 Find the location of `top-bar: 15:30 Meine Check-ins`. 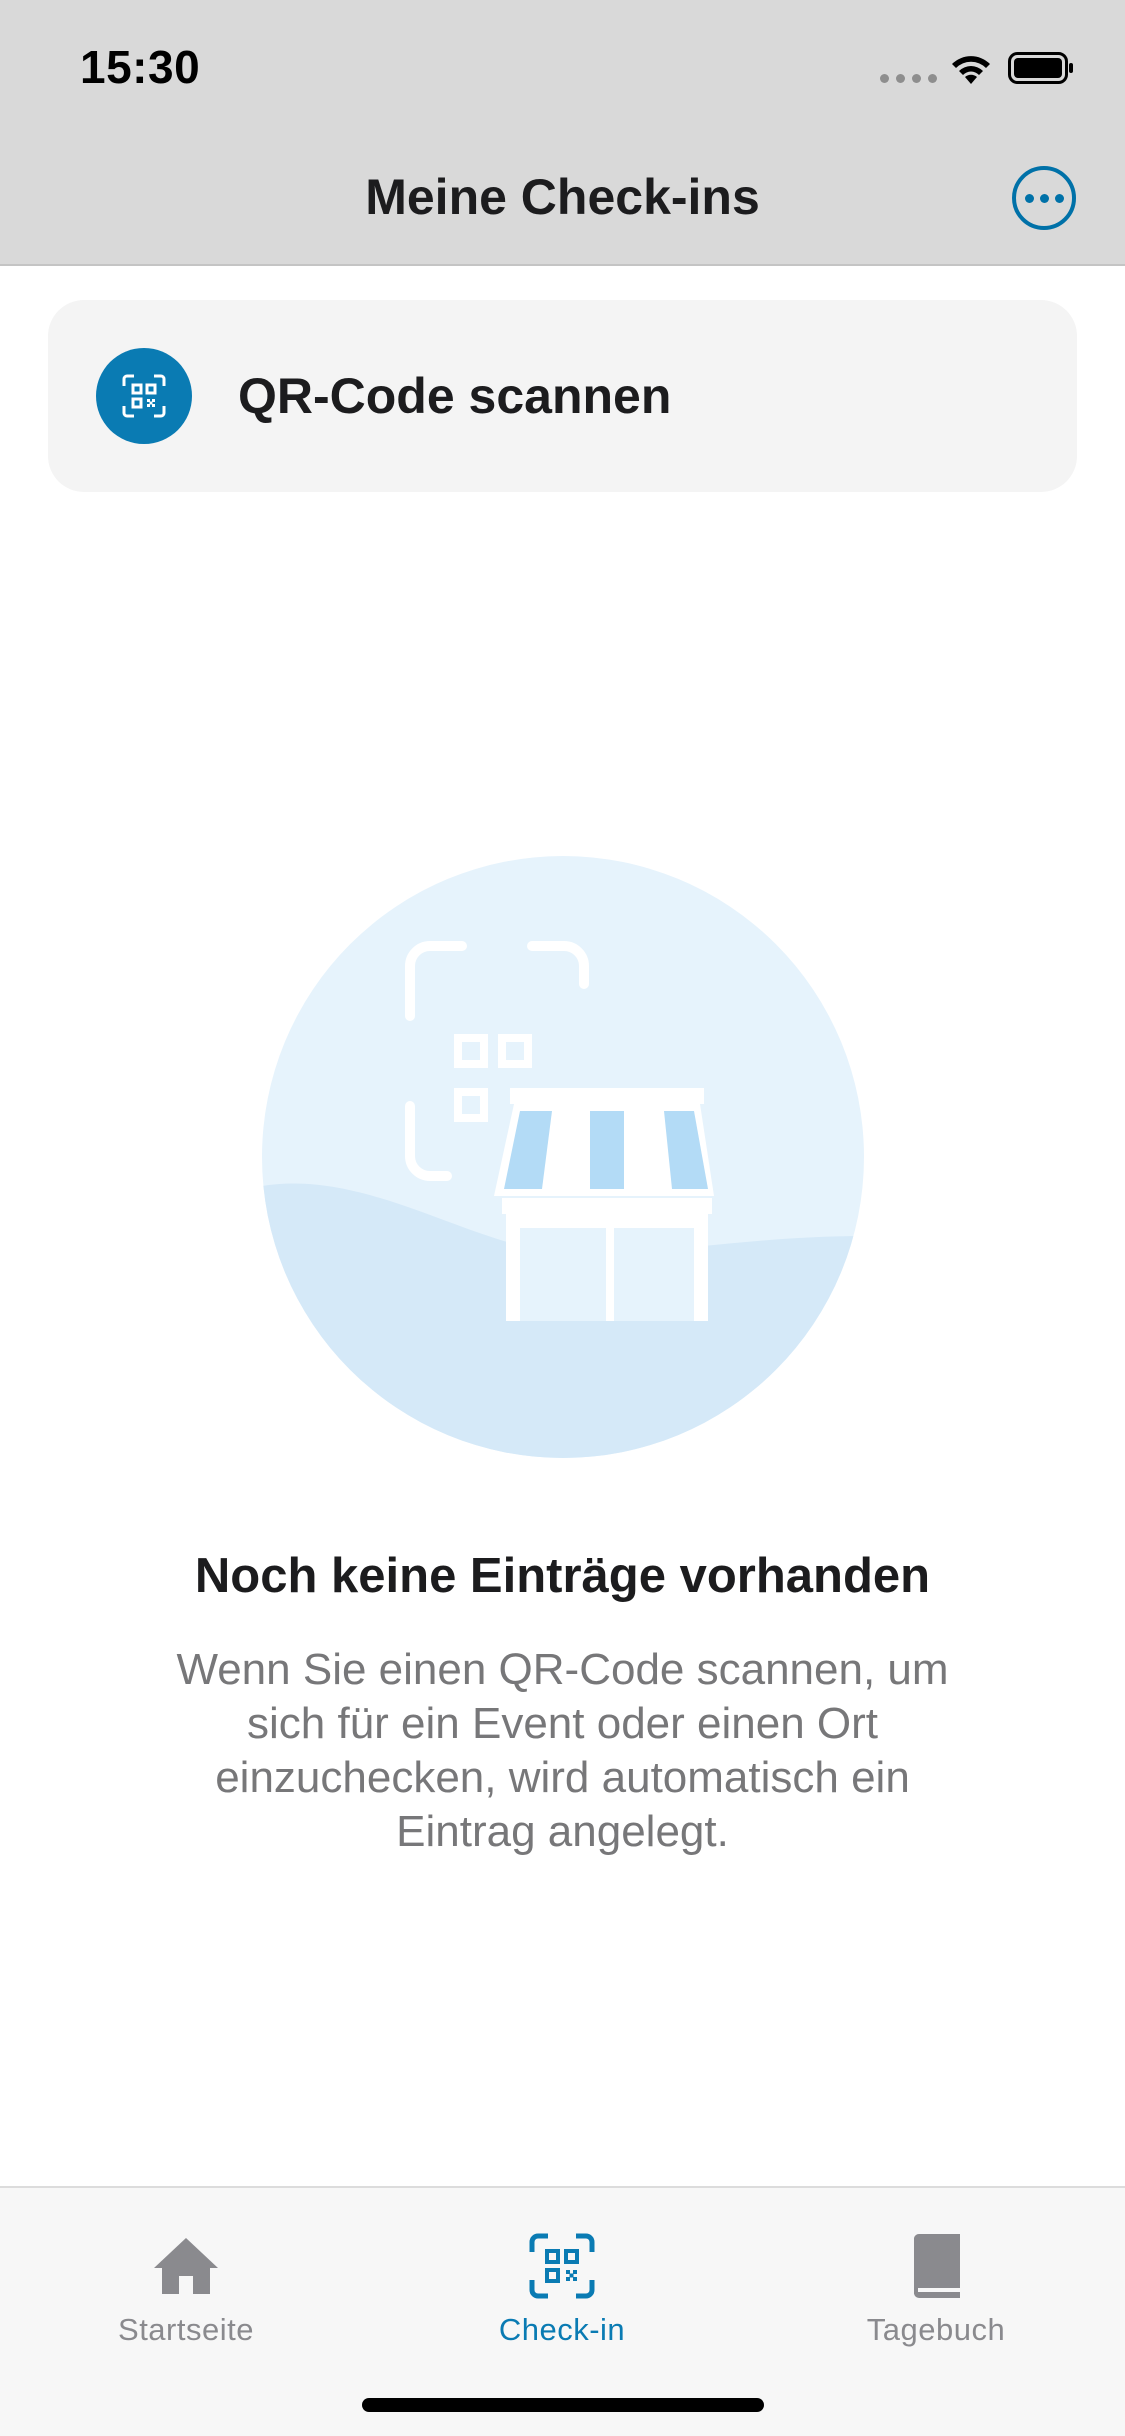

top-bar: 15:30 Meine Check-ins is located at coordinates (562, 133).